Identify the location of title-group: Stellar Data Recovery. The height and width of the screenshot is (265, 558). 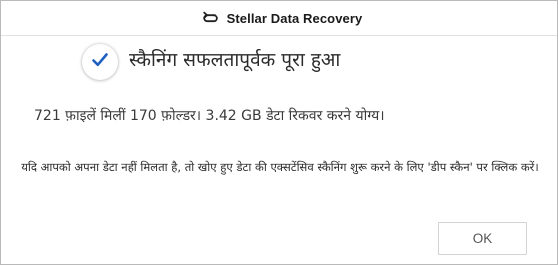
(282, 18).